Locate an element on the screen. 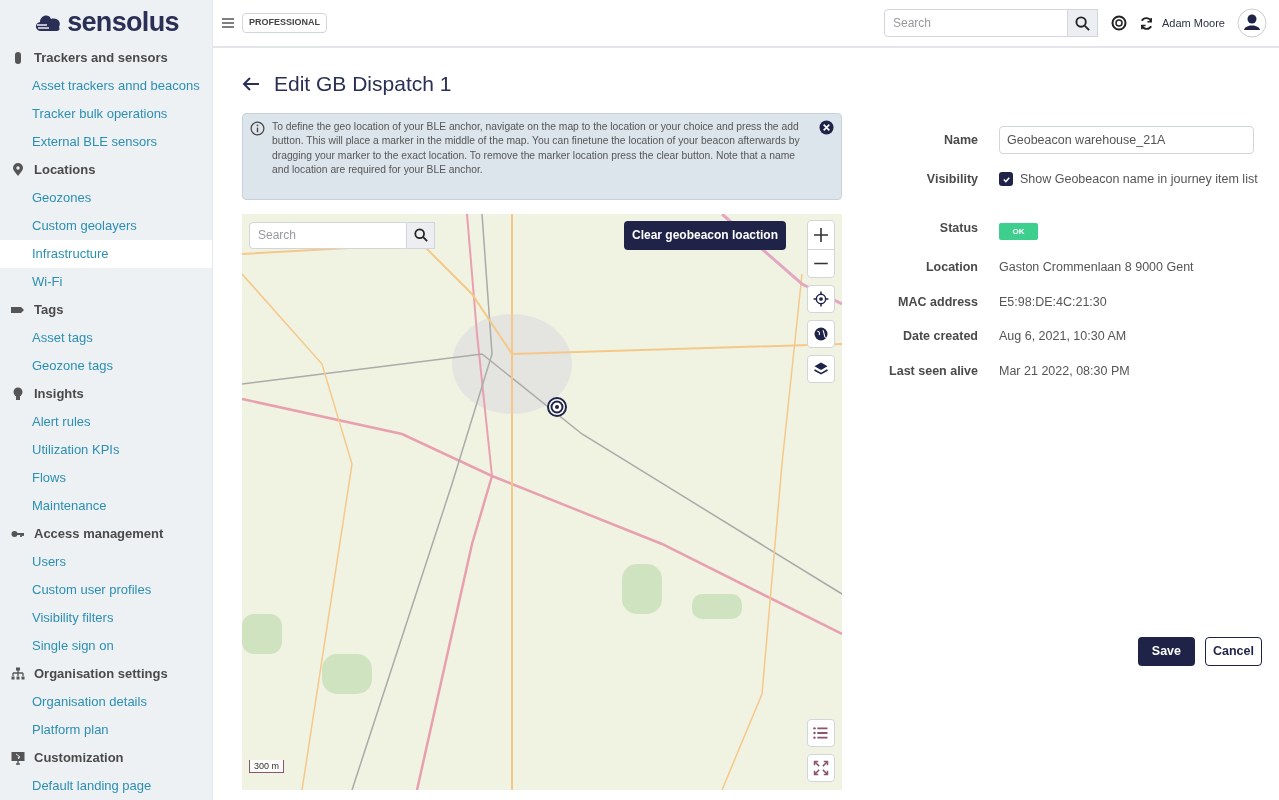 This screenshot has height=800, width=1279. plan-badge: PROFESSIONAL is located at coordinates (284, 23).